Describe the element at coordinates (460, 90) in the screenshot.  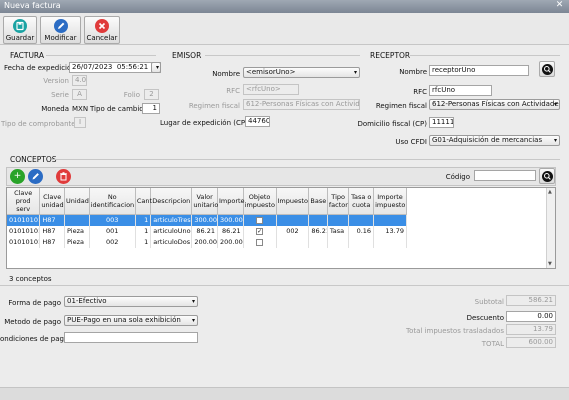
I see `receptor-rfc-field: rfcUno` at that location.